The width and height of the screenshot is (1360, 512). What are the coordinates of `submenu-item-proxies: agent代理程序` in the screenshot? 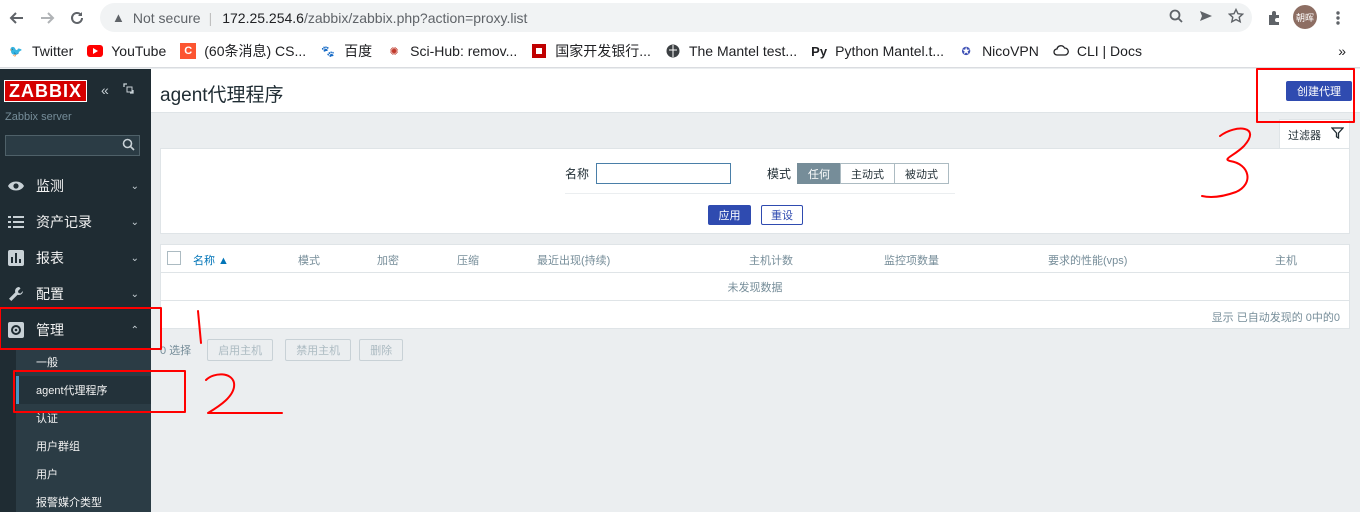 It's located at (83, 390).